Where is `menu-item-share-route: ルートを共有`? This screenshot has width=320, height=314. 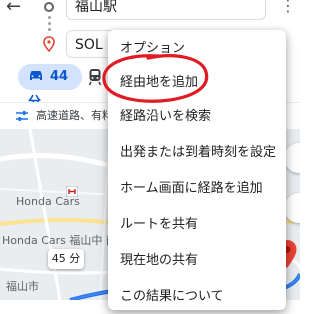 menu-item-share-route: ルートを共有 is located at coordinates (197, 225).